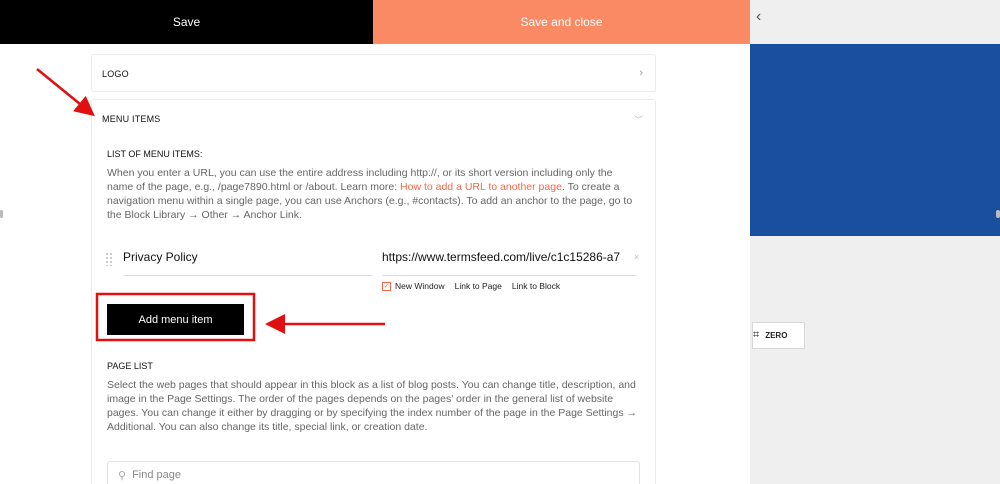 This screenshot has width=1000, height=484. Describe the element at coordinates (636, 257) in the screenshot. I see `clear-url-icon: ×` at that location.